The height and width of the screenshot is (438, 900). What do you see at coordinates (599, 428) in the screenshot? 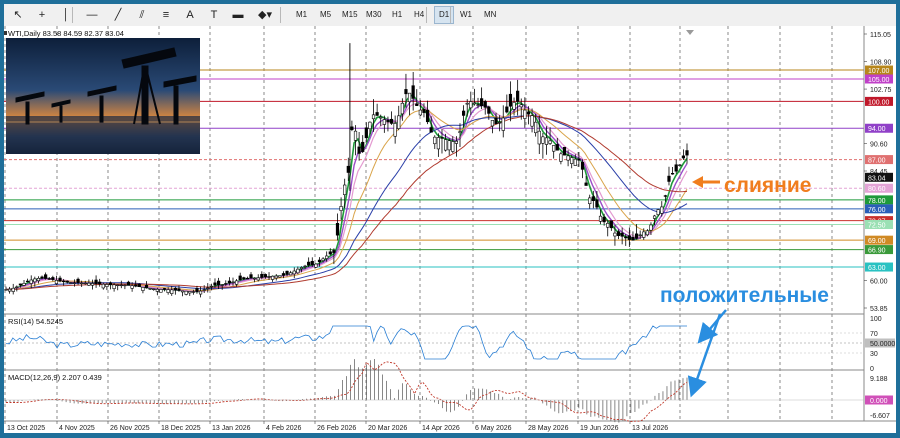
I see `date-tick-label: 19 Jun 2026` at bounding box center [599, 428].